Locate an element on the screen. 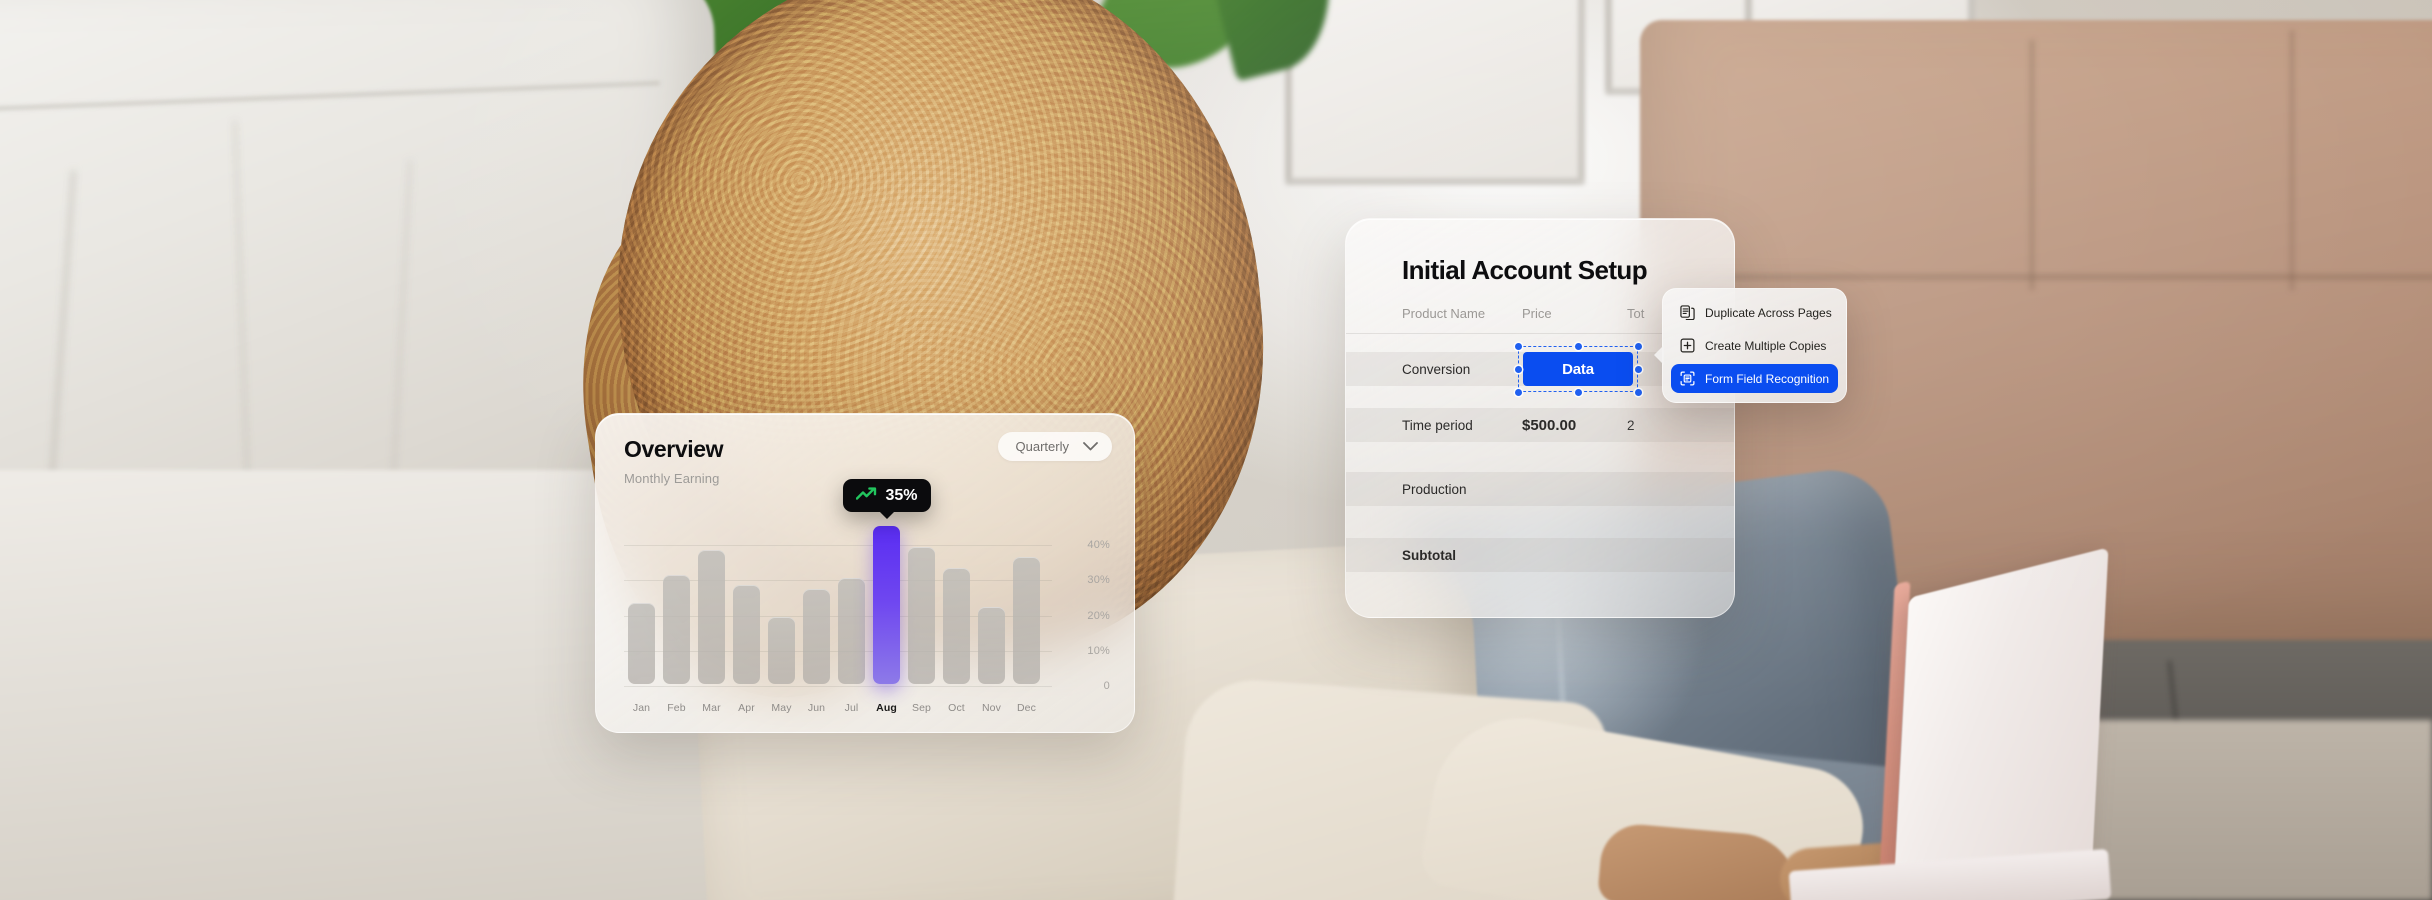 The height and width of the screenshot is (900, 2432). y-axis-tick-label: 0 is located at coordinates (1106, 686).